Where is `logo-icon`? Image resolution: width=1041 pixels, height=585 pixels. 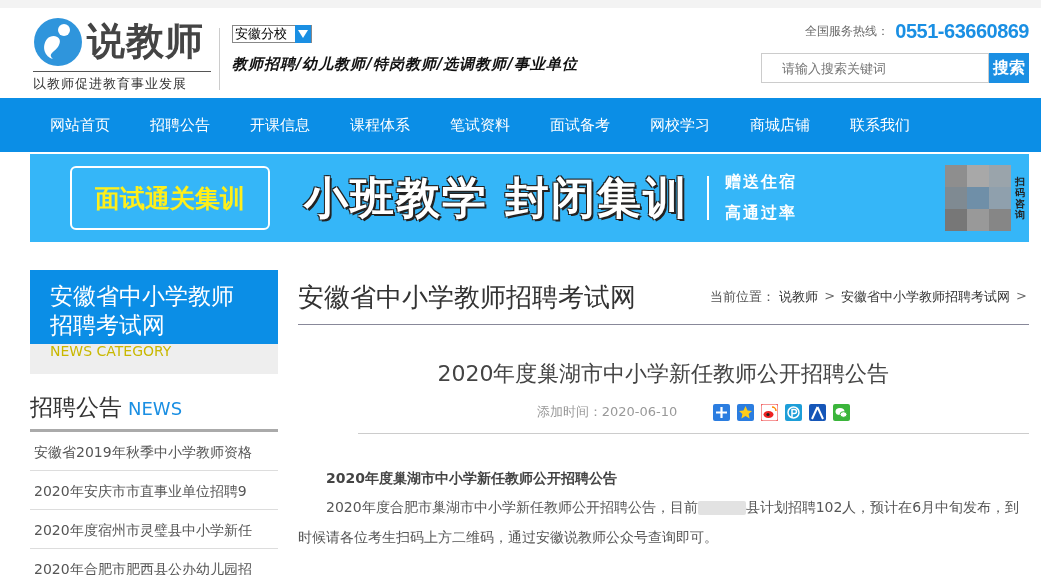
logo-icon is located at coordinates (58, 41).